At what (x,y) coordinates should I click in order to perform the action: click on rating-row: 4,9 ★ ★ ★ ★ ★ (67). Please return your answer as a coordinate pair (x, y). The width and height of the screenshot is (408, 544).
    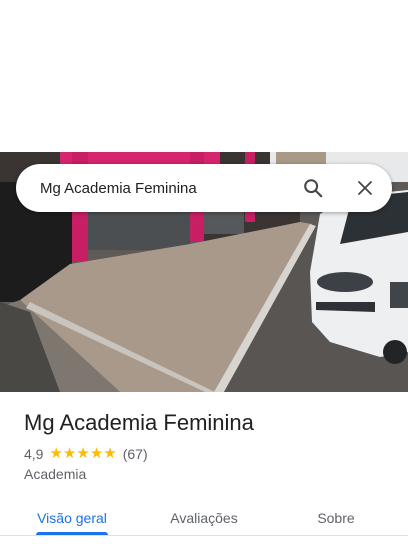
    Looking at the image, I should click on (86, 454).